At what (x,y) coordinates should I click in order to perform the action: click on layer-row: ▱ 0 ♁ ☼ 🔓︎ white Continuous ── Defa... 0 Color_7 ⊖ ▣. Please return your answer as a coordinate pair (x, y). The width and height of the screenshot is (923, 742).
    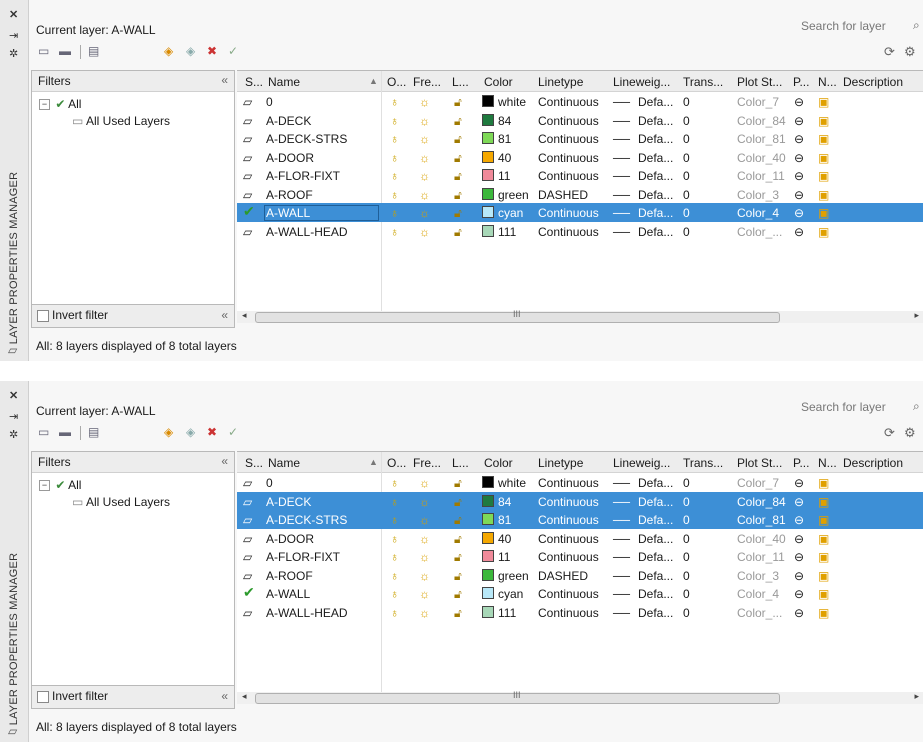
    Looking at the image, I should click on (580, 101).